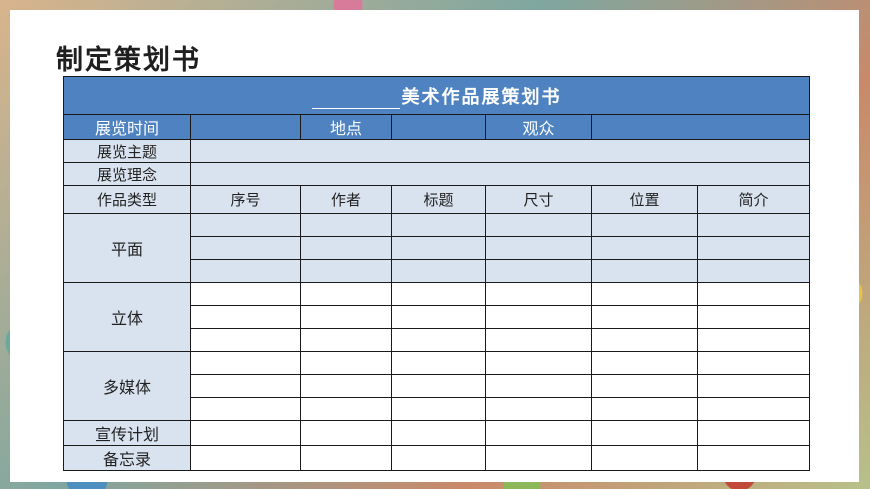 The image size is (870, 489). What do you see at coordinates (500, 151) in the screenshot?
I see `theme-field` at bounding box center [500, 151].